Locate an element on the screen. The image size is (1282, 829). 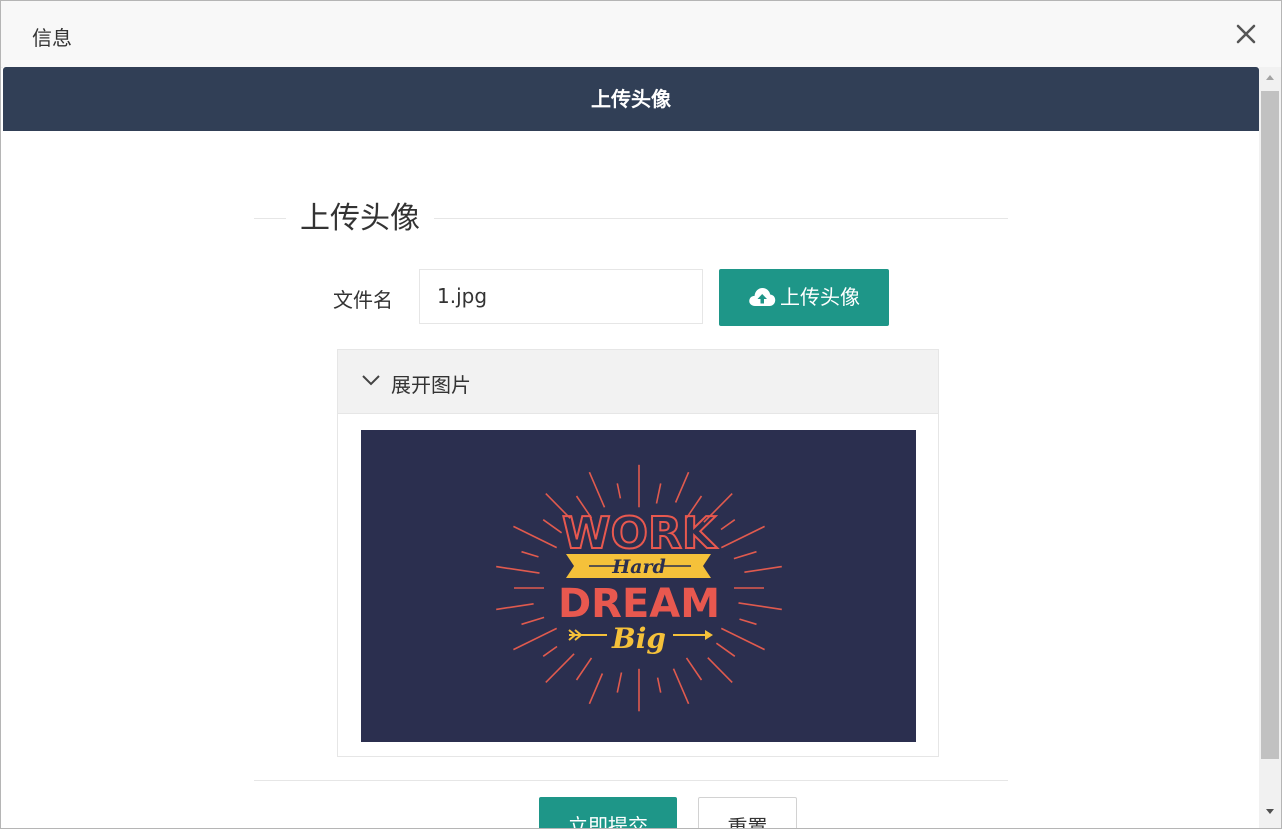
preview-text-big: Big is located at coordinates (638, 638).